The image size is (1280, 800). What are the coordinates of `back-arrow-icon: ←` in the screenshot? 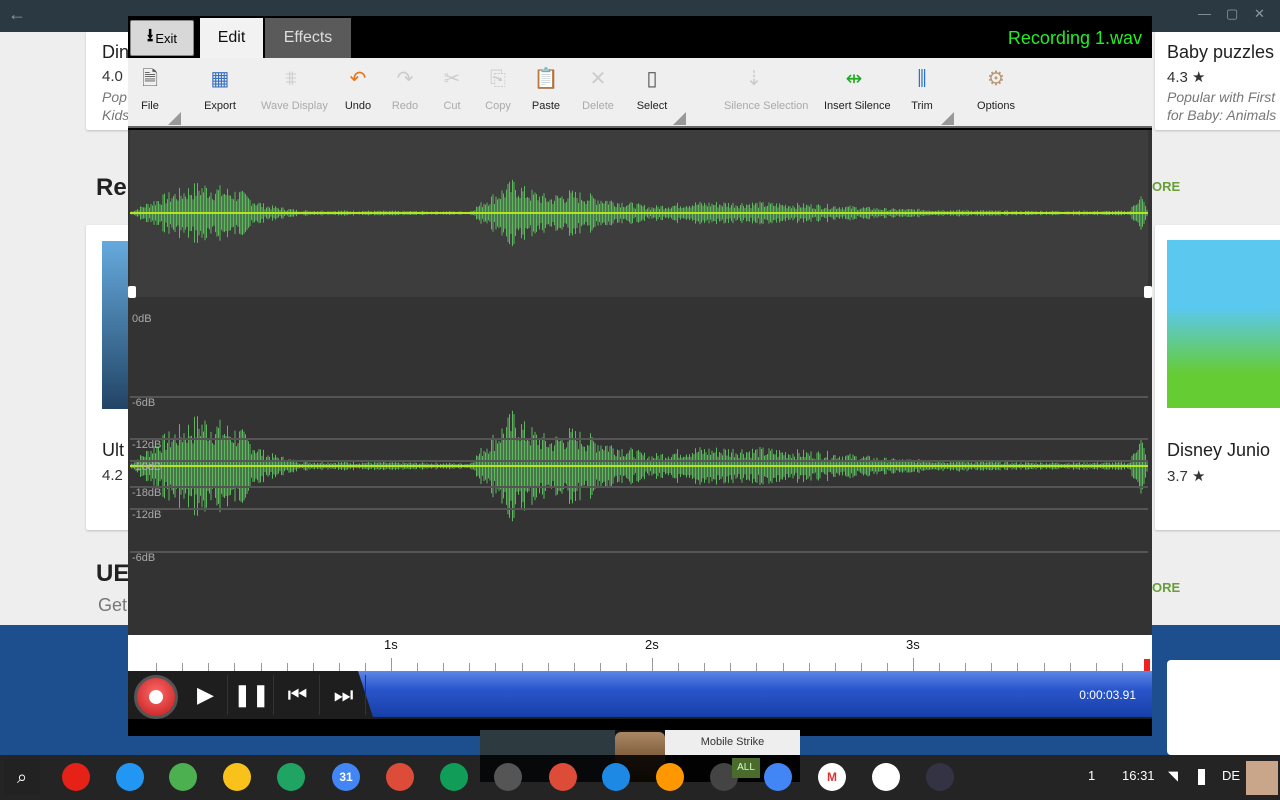 It's located at (17, 14).